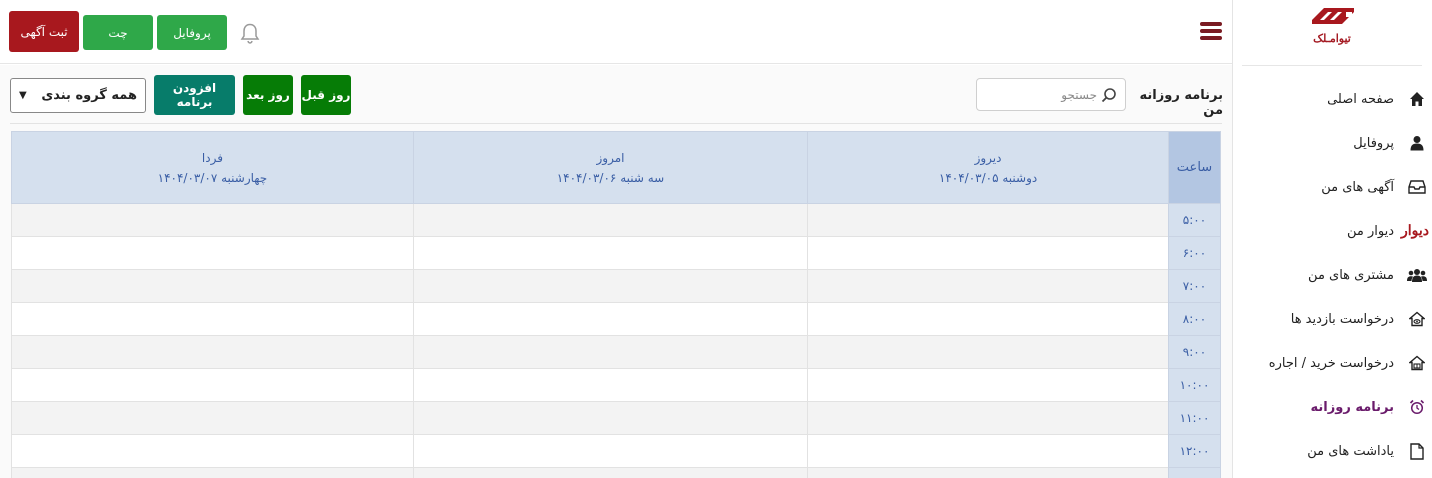 The image size is (1432, 478). I want to click on hour-column-header: ساعت, so click(1194, 167).